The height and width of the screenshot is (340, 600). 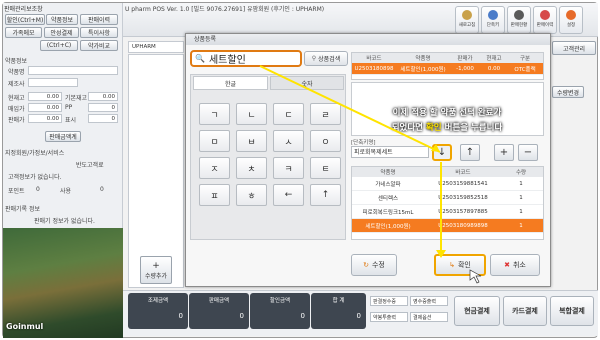 I want to click on cursor-hand-icon, so click(x=475, y=276).